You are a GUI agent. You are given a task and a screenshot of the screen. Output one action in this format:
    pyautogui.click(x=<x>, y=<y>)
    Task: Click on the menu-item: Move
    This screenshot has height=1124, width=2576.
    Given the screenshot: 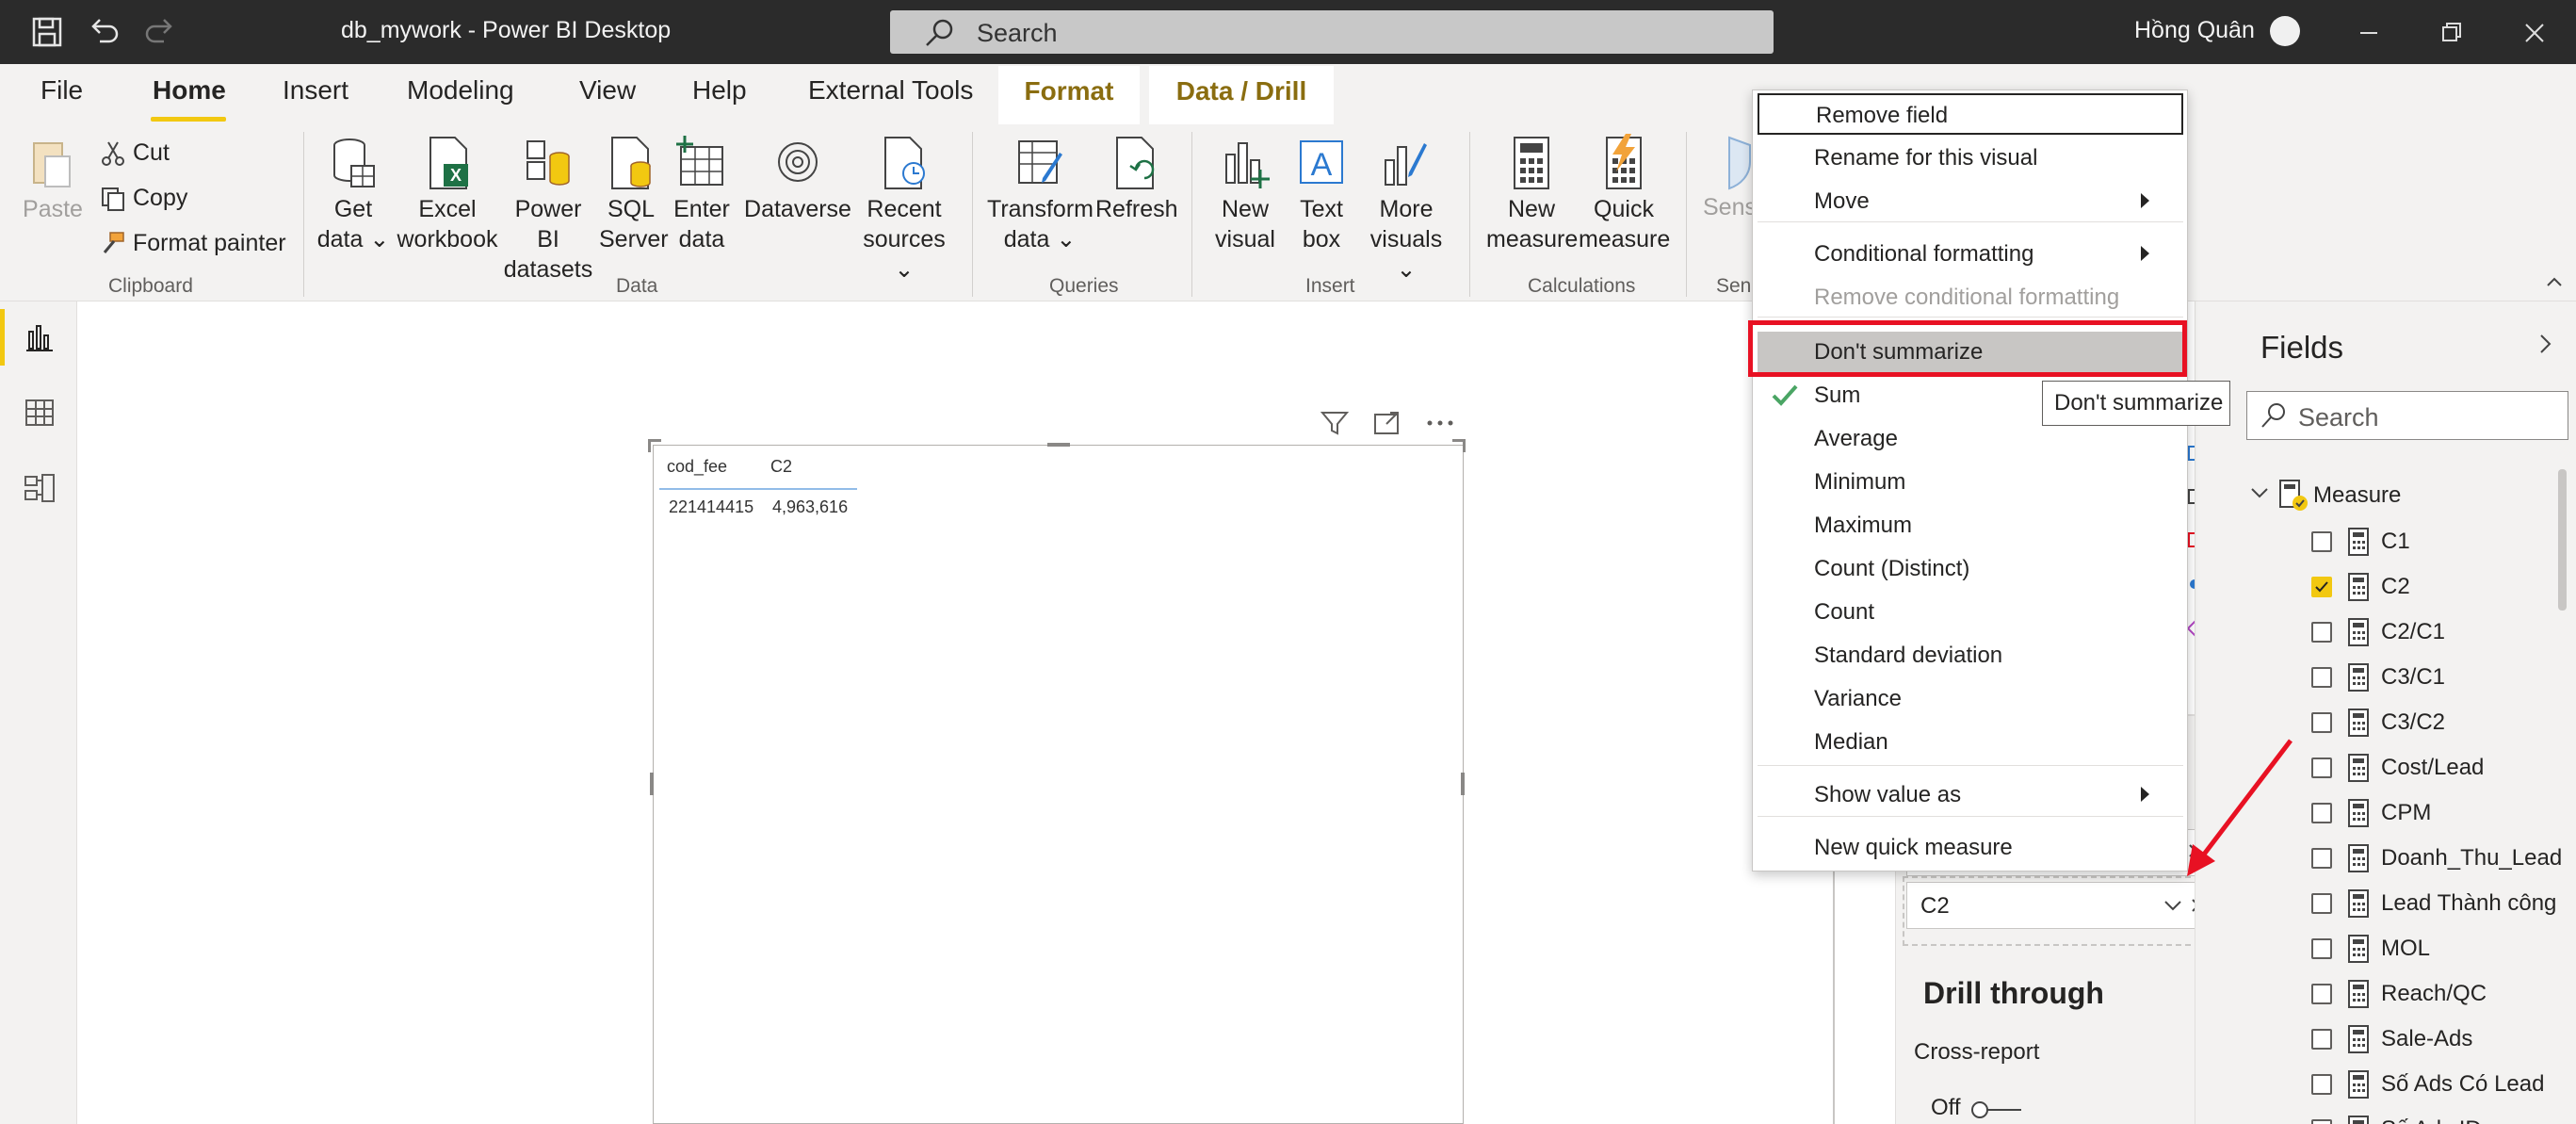 What is the action you would take?
    pyautogui.click(x=1970, y=202)
    